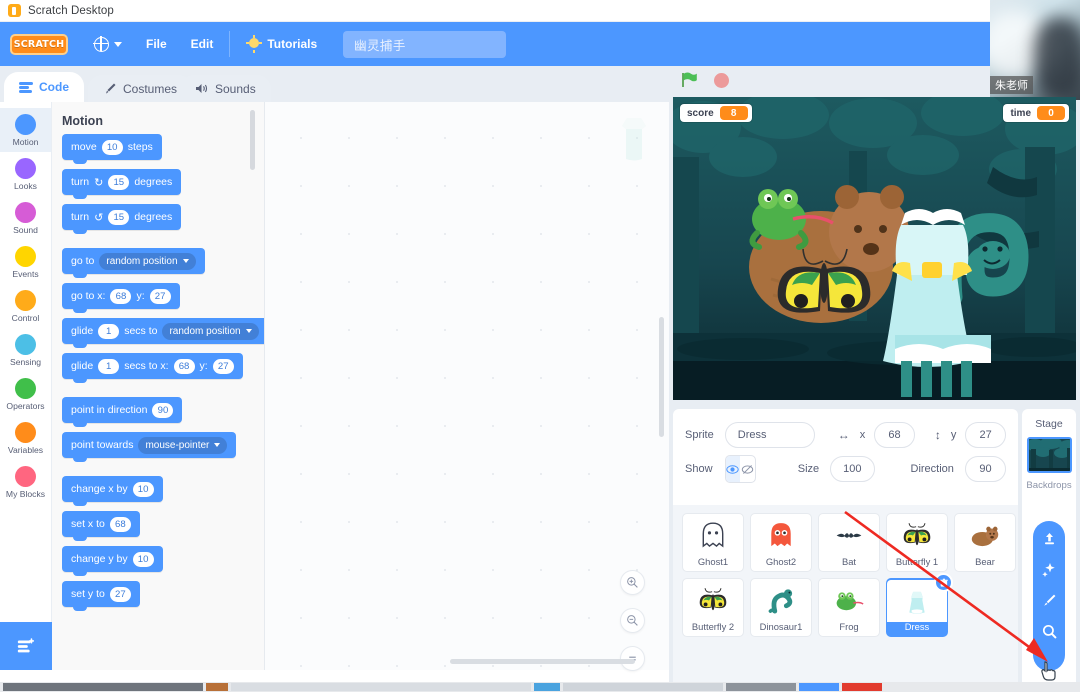 The height and width of the screenshot is (692, 1080). Describe the element at coordinates (25, 306) in the screenshot. I see `category-control: Control` at that location.